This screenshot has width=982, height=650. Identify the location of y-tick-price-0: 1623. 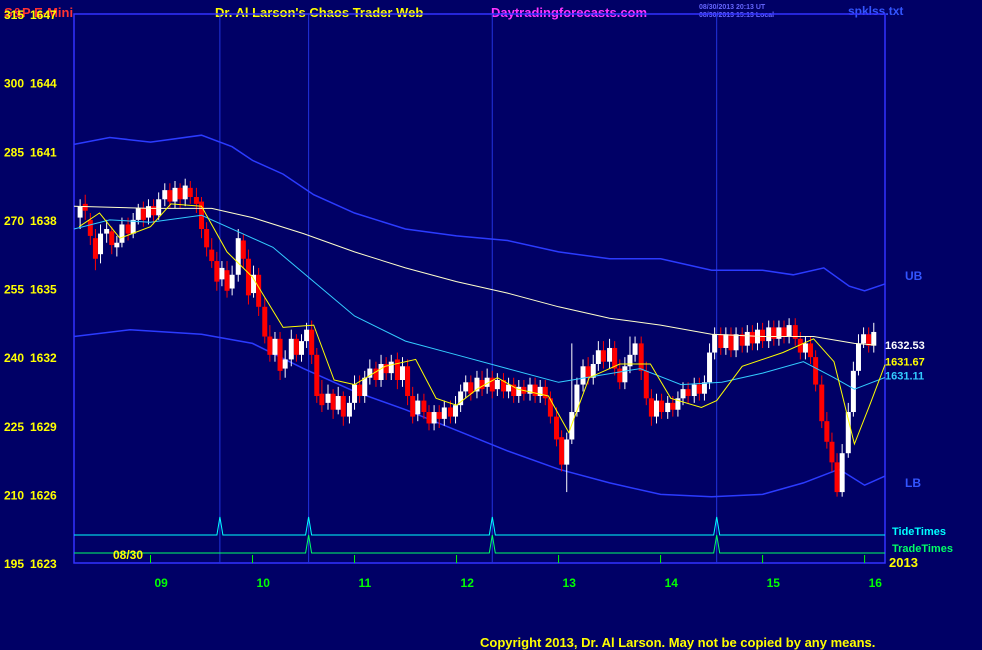
(43, 564).